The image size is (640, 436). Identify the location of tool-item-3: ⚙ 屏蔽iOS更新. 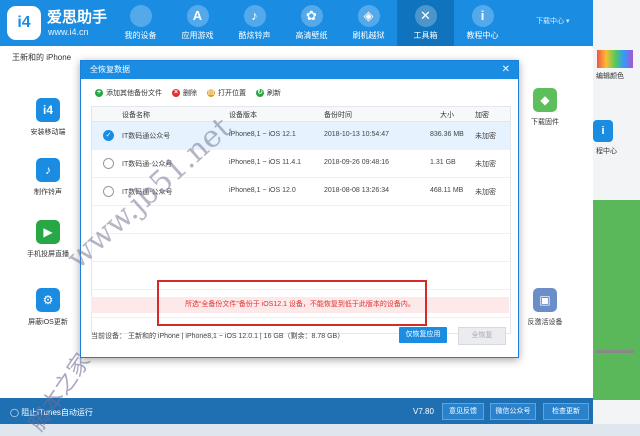
(48, 307).